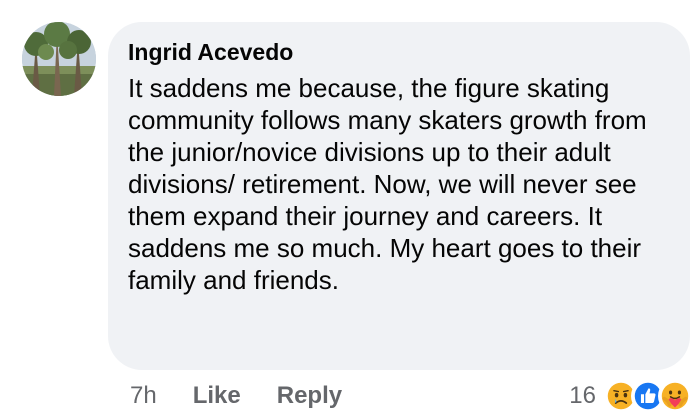  I want to click on reaction-icons, so click(648, 396).